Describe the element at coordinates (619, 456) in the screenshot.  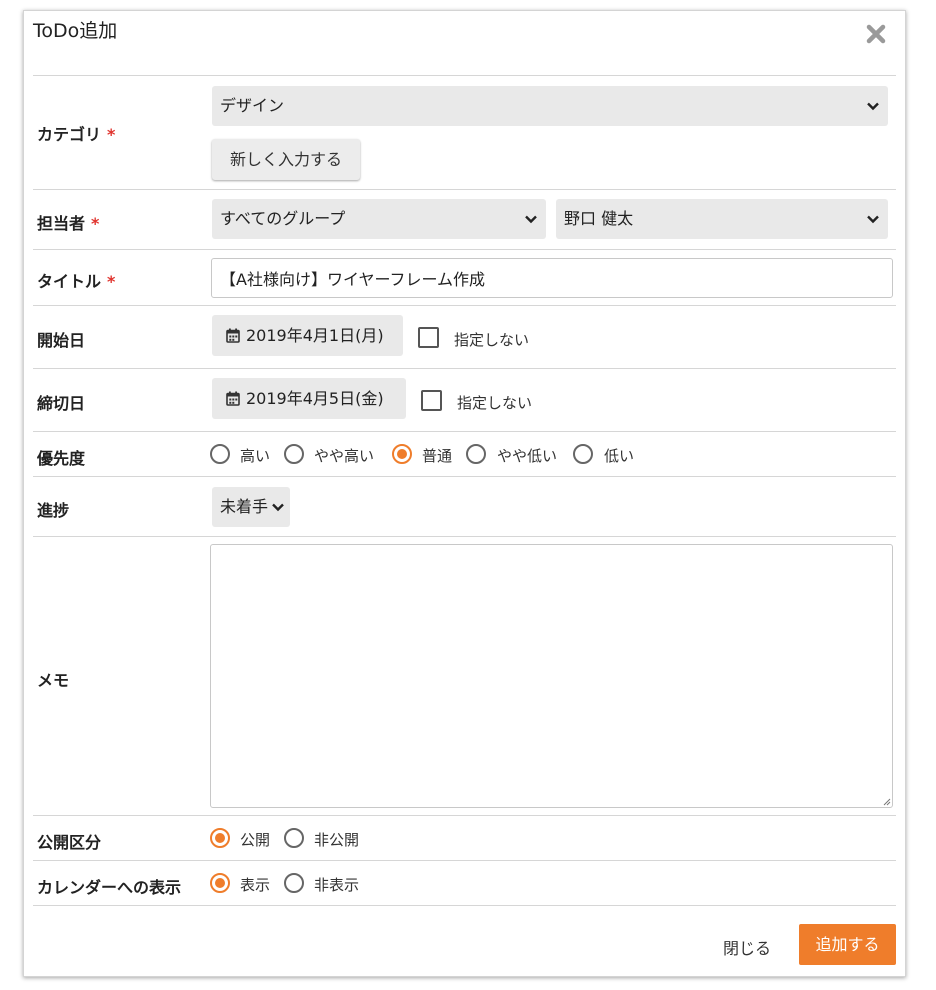
I see `priority-option-label: 低い` at that location.